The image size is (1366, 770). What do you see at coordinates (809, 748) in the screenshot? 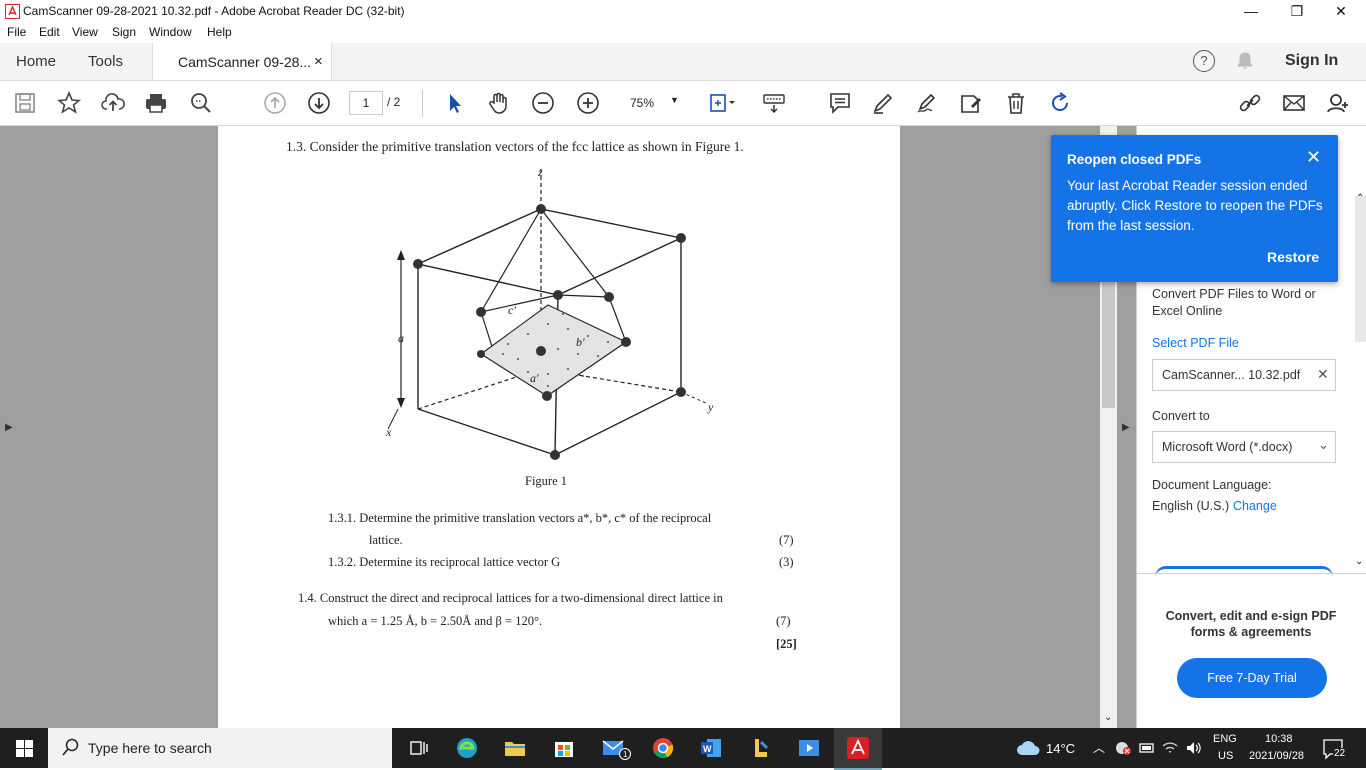
I see `media-player-icon` at bounding box center [809, 748].